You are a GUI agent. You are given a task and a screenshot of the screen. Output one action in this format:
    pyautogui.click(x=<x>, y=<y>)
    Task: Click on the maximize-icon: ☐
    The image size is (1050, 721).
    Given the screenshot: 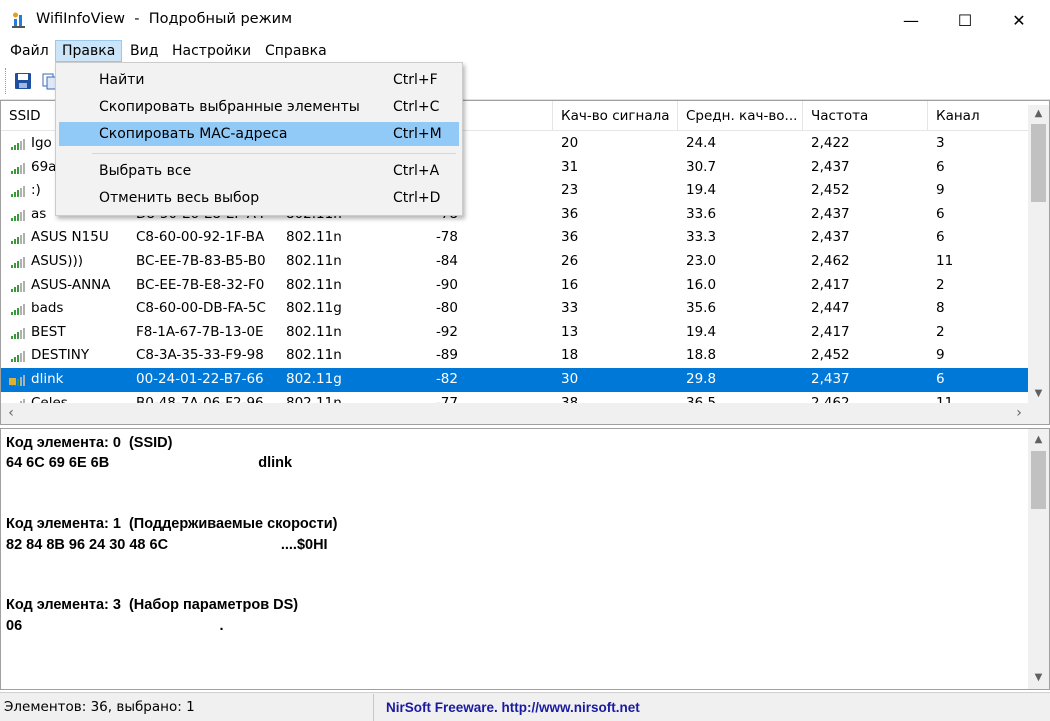 What is the action you would take?
    pyautogui.click(x=965, y=20)
    